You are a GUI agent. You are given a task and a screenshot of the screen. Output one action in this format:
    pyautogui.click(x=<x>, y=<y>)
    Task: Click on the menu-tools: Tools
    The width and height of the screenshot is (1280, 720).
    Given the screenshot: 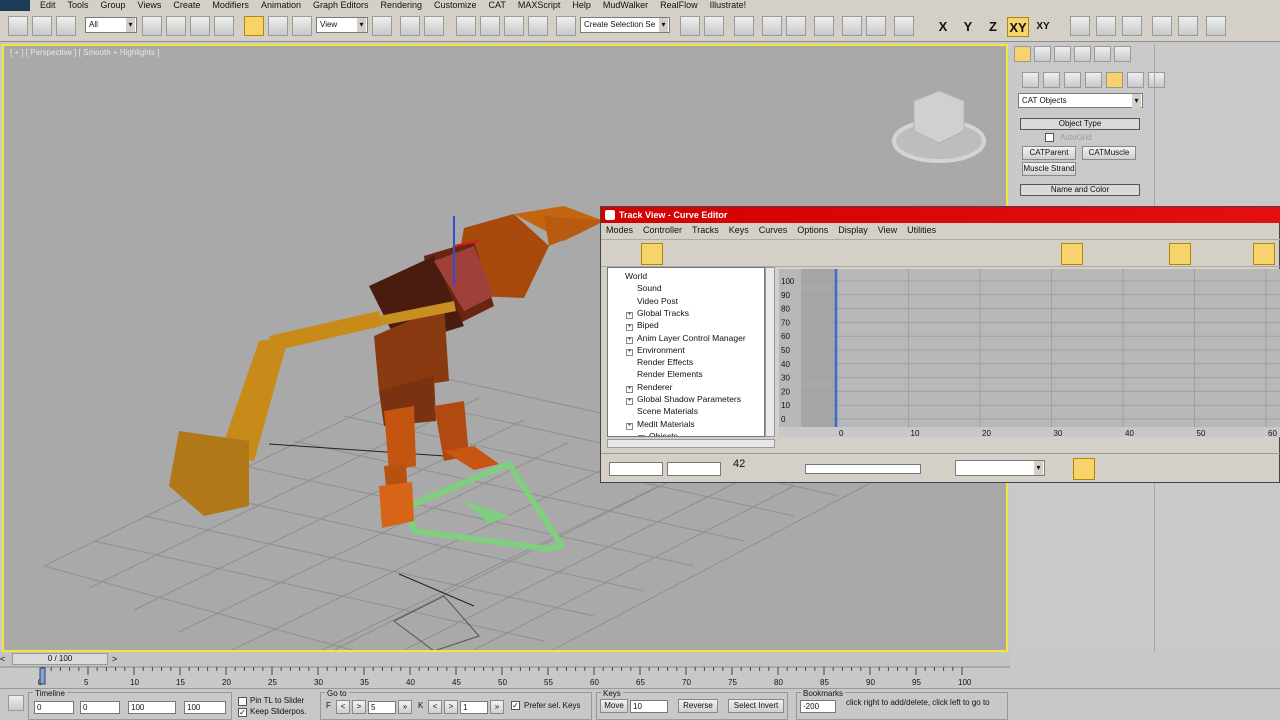 What is the action you would take?
    pyautogui.click(x=78, y=5)
    